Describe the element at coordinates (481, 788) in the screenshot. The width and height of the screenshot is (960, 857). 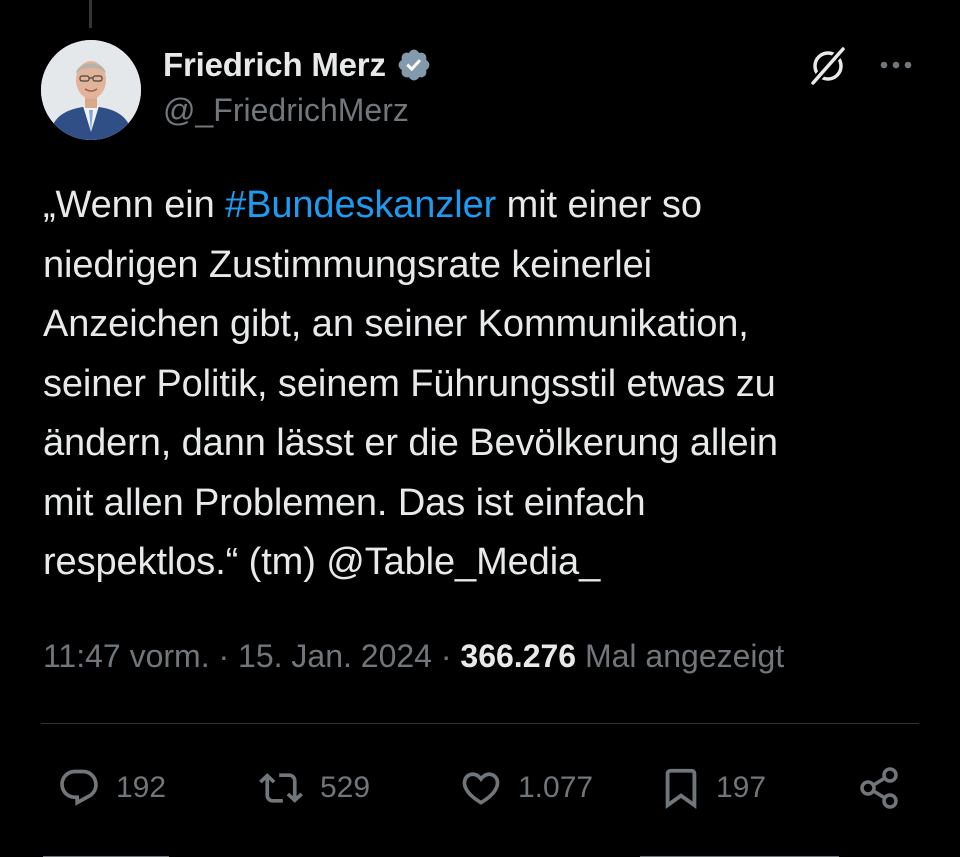
I see `heart-icon` at that location.